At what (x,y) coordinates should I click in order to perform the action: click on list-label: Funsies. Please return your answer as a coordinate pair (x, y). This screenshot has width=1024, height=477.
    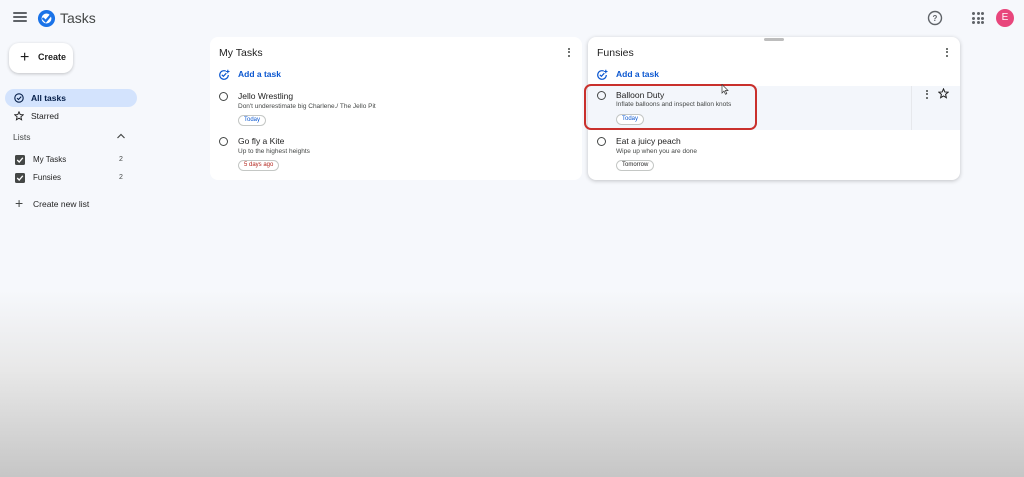
    Looking at the image, I should click on (47, 177).